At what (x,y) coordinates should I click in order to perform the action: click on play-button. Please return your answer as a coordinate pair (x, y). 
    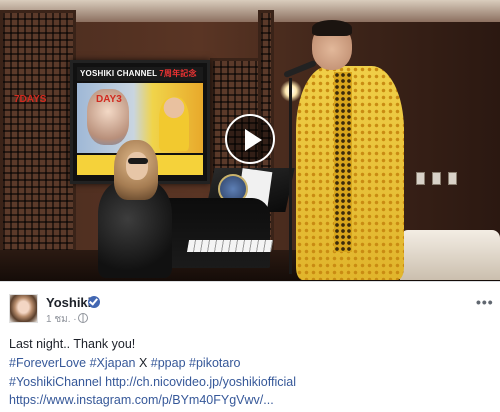
    Looking at the image, I should click on (250, 139).